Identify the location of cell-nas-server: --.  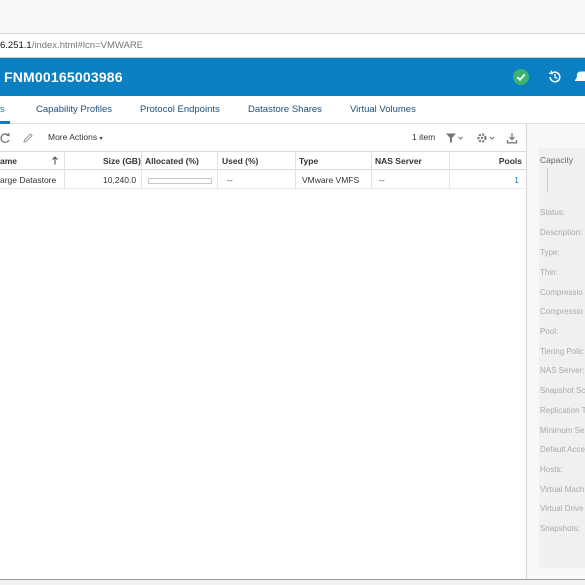
(382, 180).